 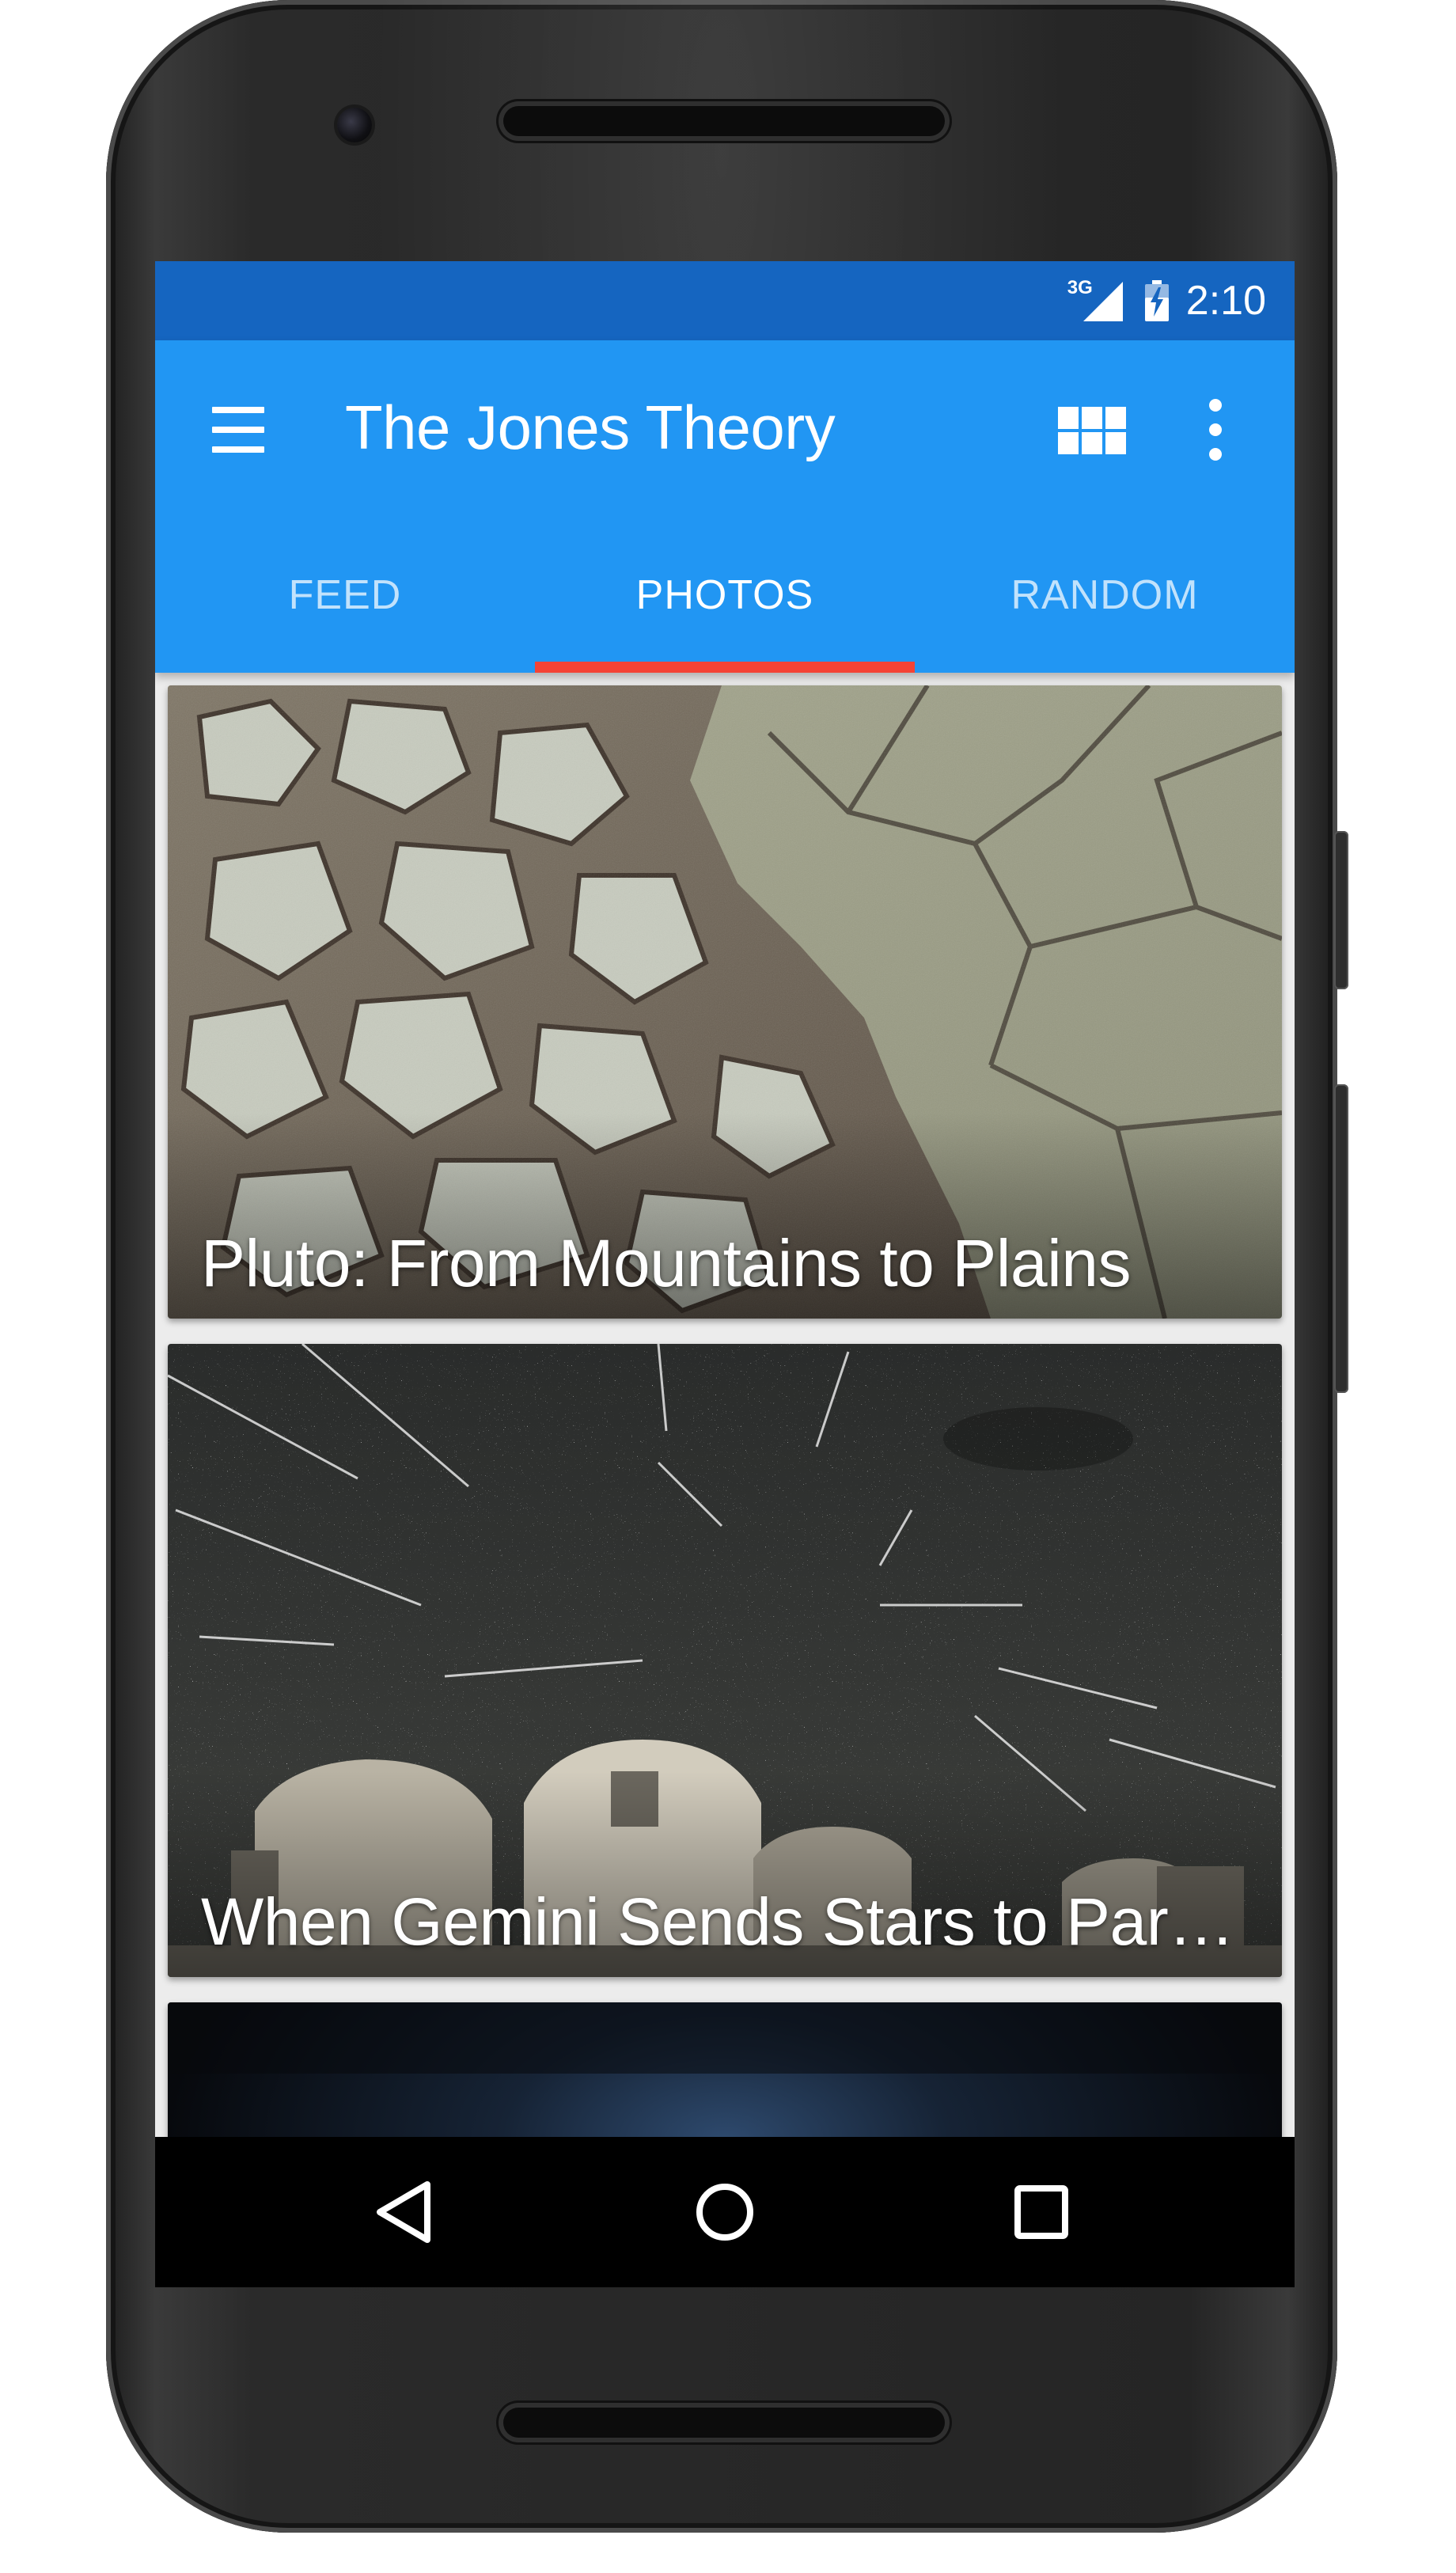 I want to click on power-button, so click(x=1341, y=910).